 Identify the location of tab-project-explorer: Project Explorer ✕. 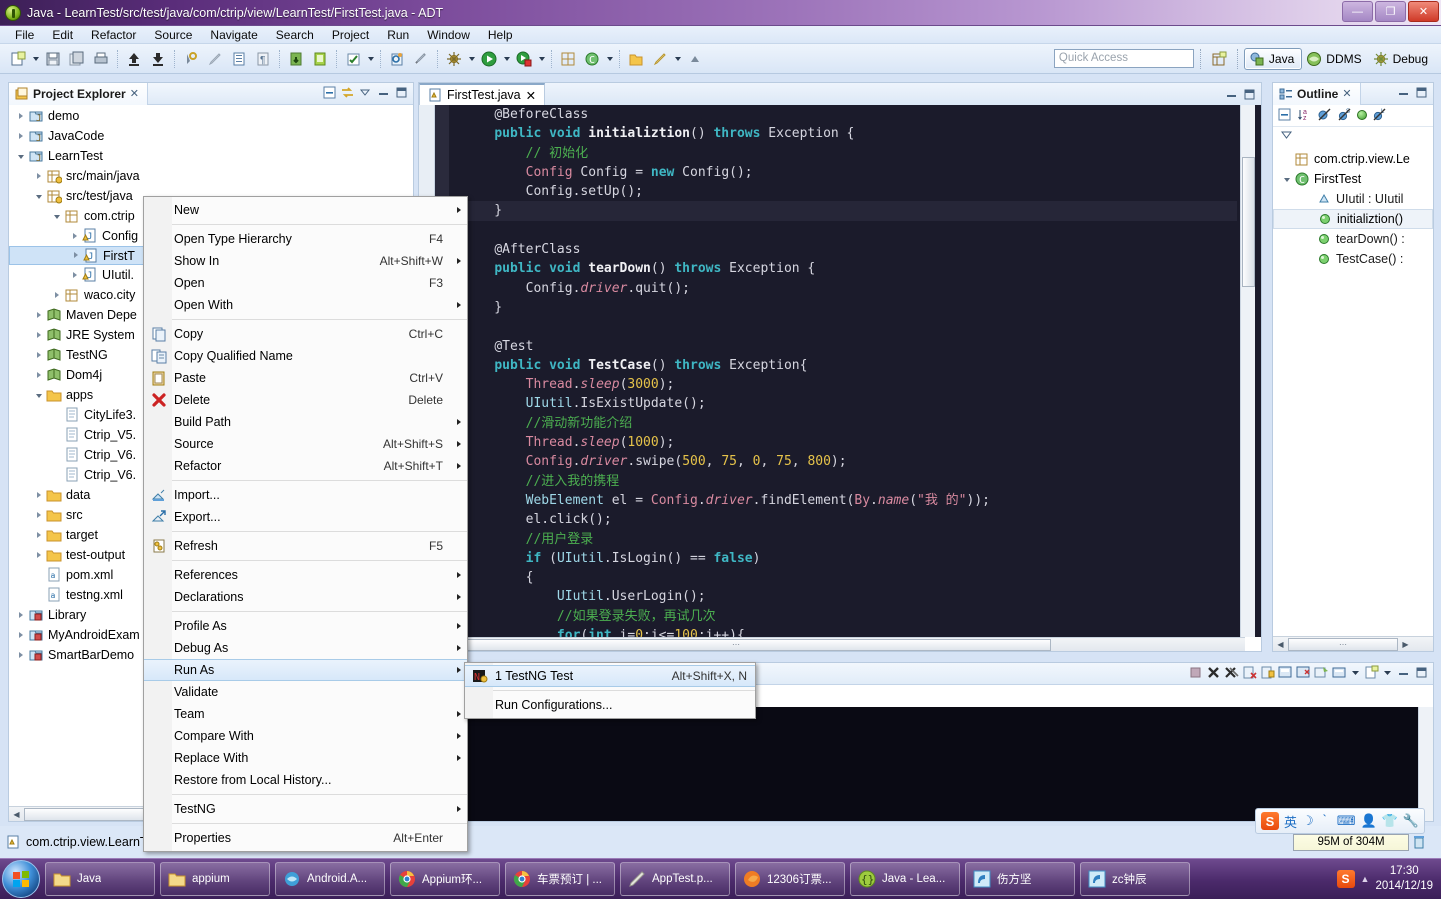
(78, 93).